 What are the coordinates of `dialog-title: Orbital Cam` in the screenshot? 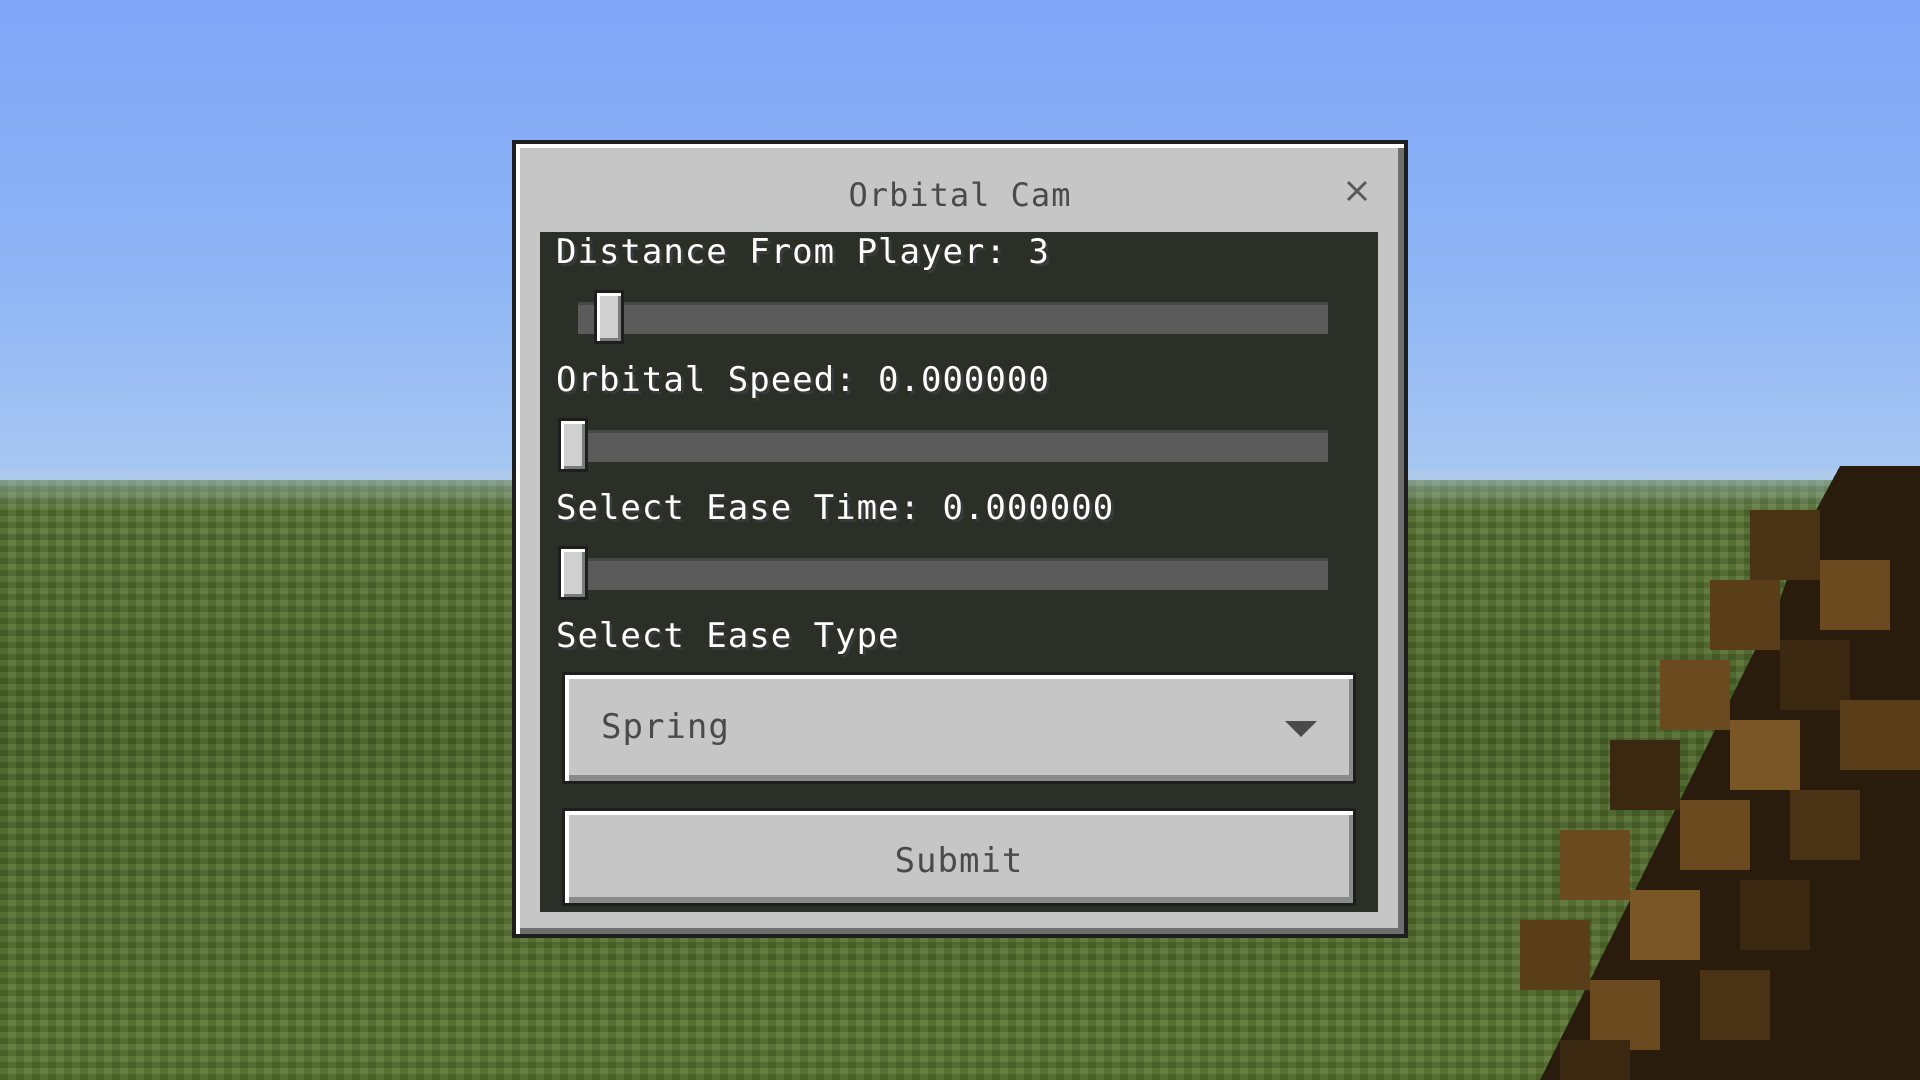 It's located at (960, 195).